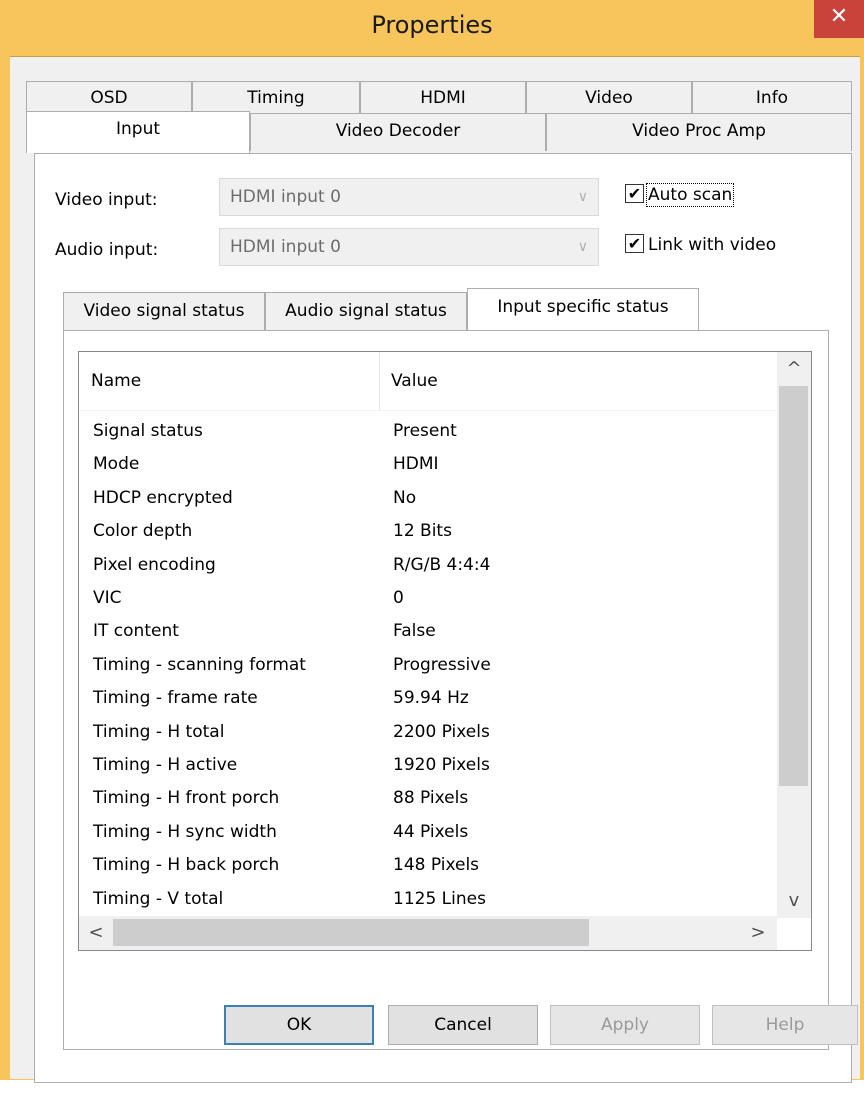 This screenshot has width=864, height=1097. Describe the element at coordinates (136, 631) in the screenshot. I see `row-name: IT content` at that location.